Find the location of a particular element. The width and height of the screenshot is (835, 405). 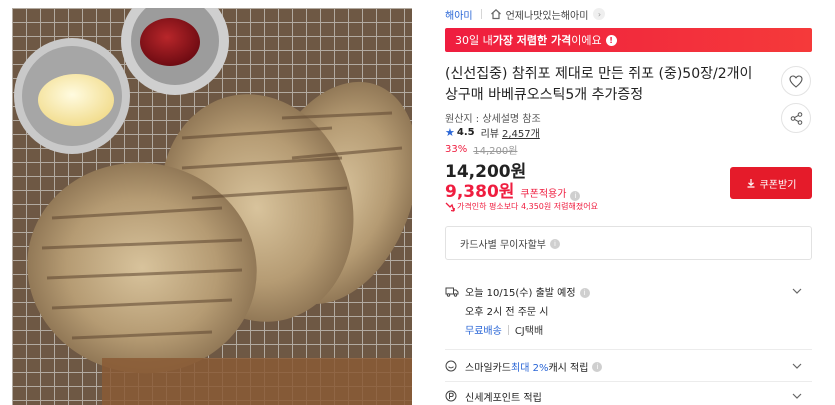

coupon-price-row: 9,380원 쿠폰적용가 i is located at coordinates (513, 189).